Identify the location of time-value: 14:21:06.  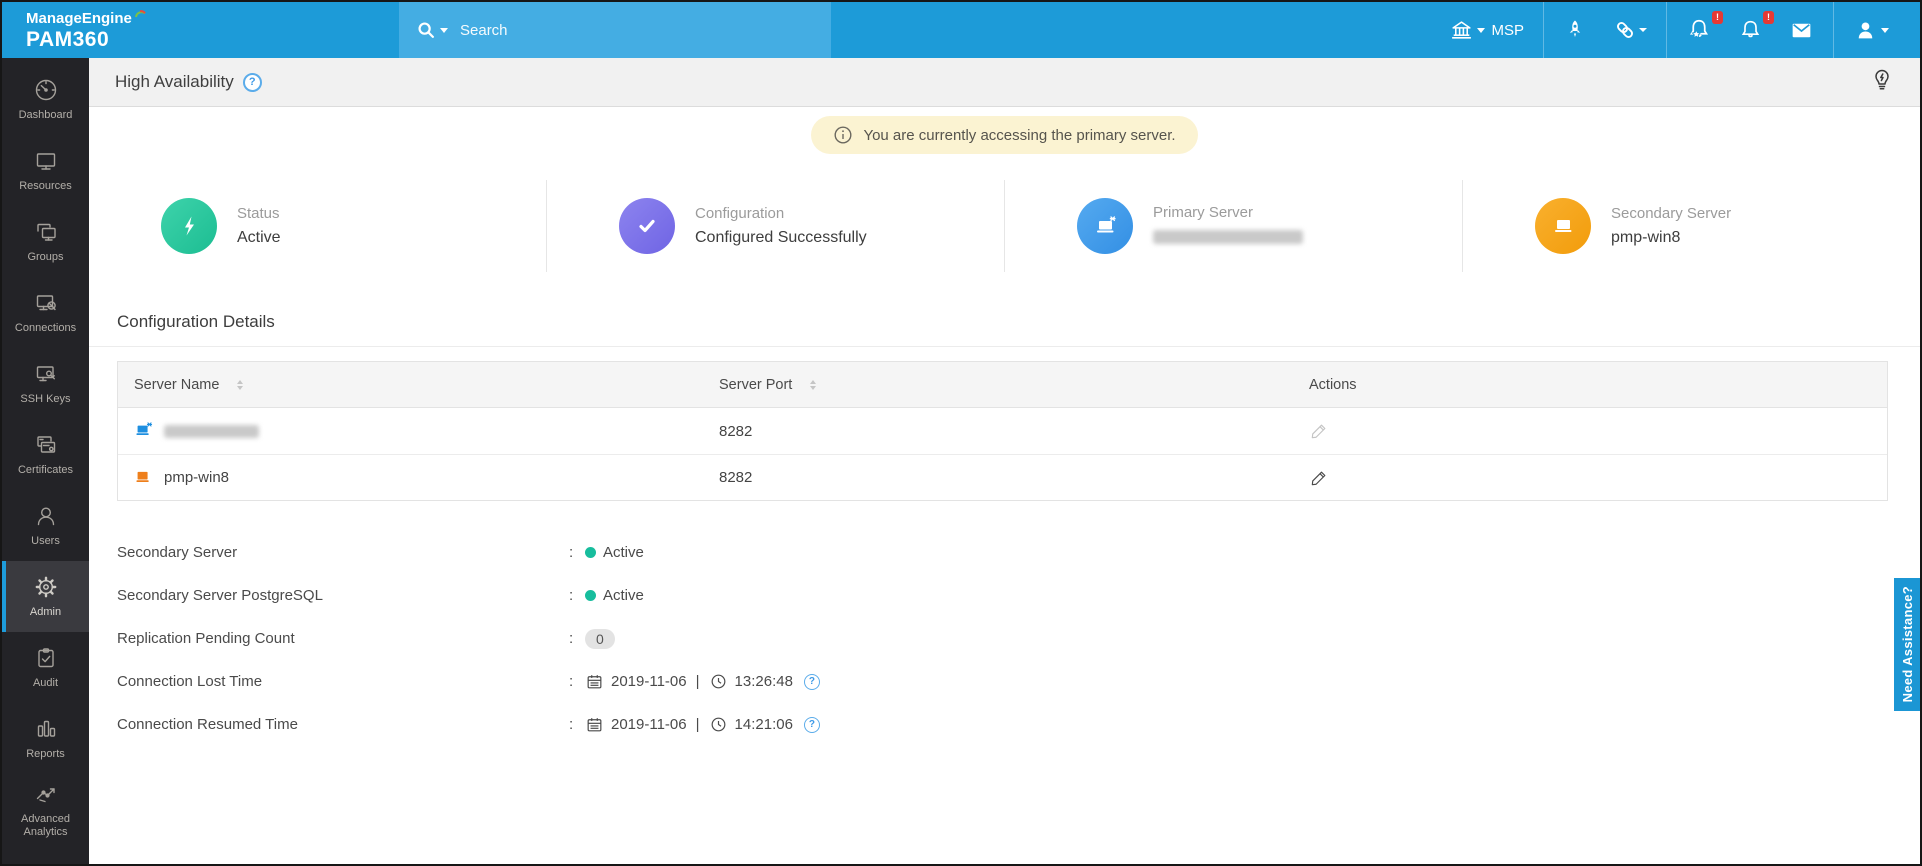
(763, 724).